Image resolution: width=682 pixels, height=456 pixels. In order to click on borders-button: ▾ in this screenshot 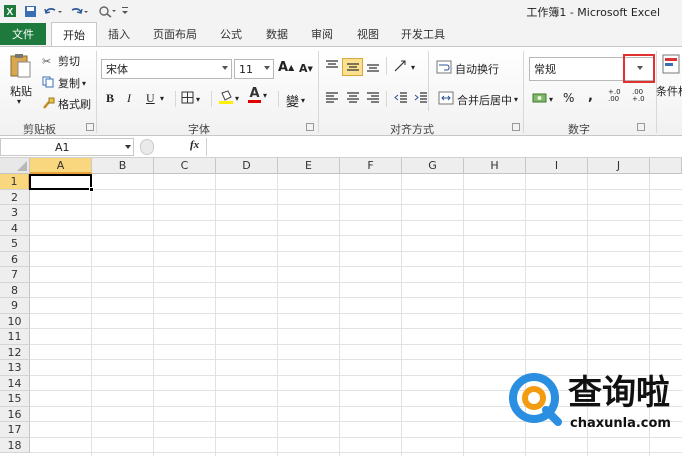, I will do `click(190, 99)`.